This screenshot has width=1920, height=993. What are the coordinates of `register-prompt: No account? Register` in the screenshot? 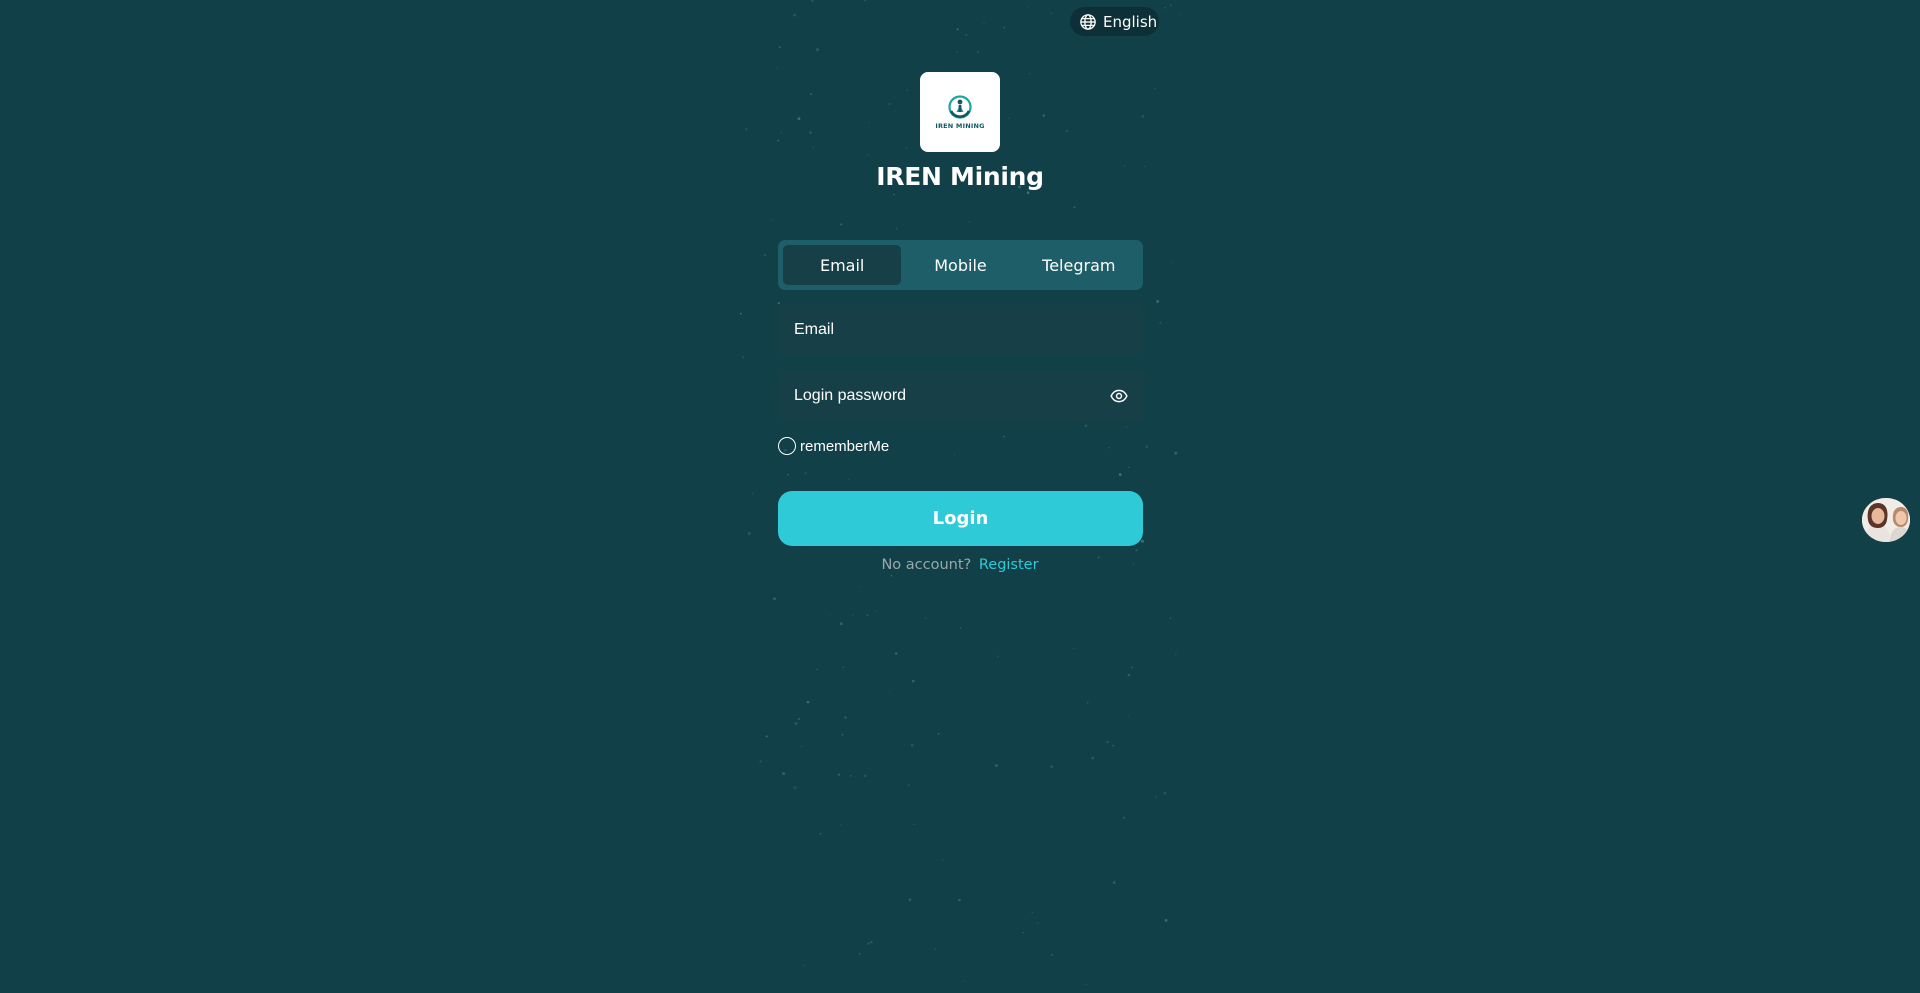 It's located at (960, 565).